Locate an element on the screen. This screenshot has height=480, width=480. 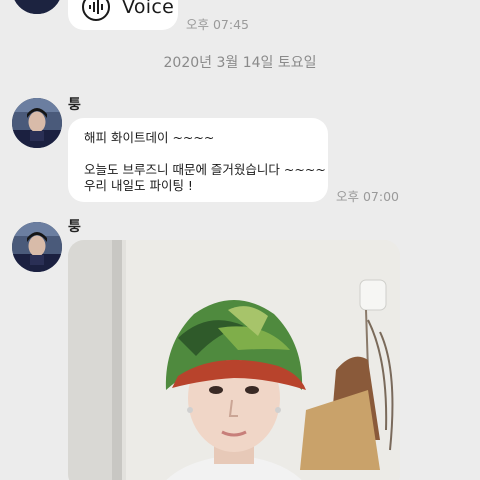
voice-message-bubble: Voice is located at coordinates (123, 15).